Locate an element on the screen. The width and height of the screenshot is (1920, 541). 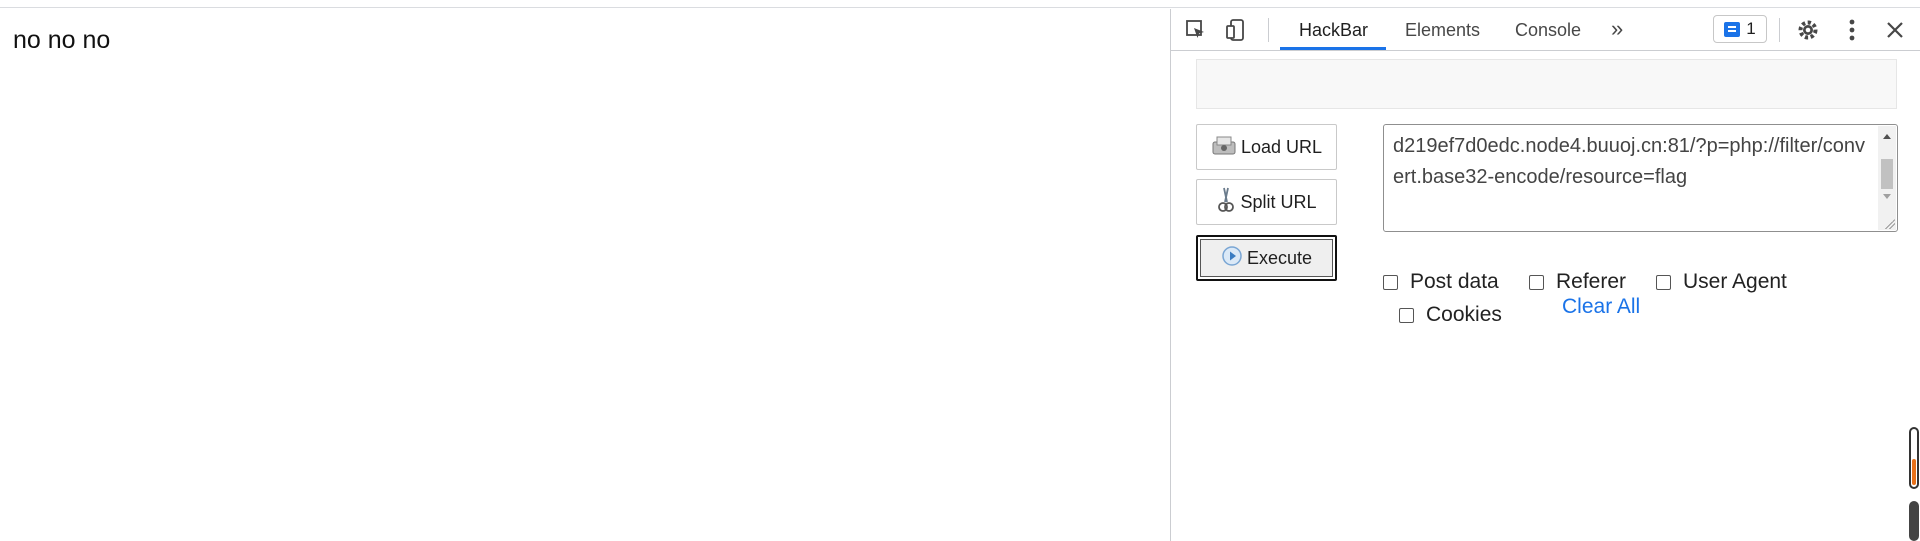
execute-button: Execute is located at coordinates (1266, 258).